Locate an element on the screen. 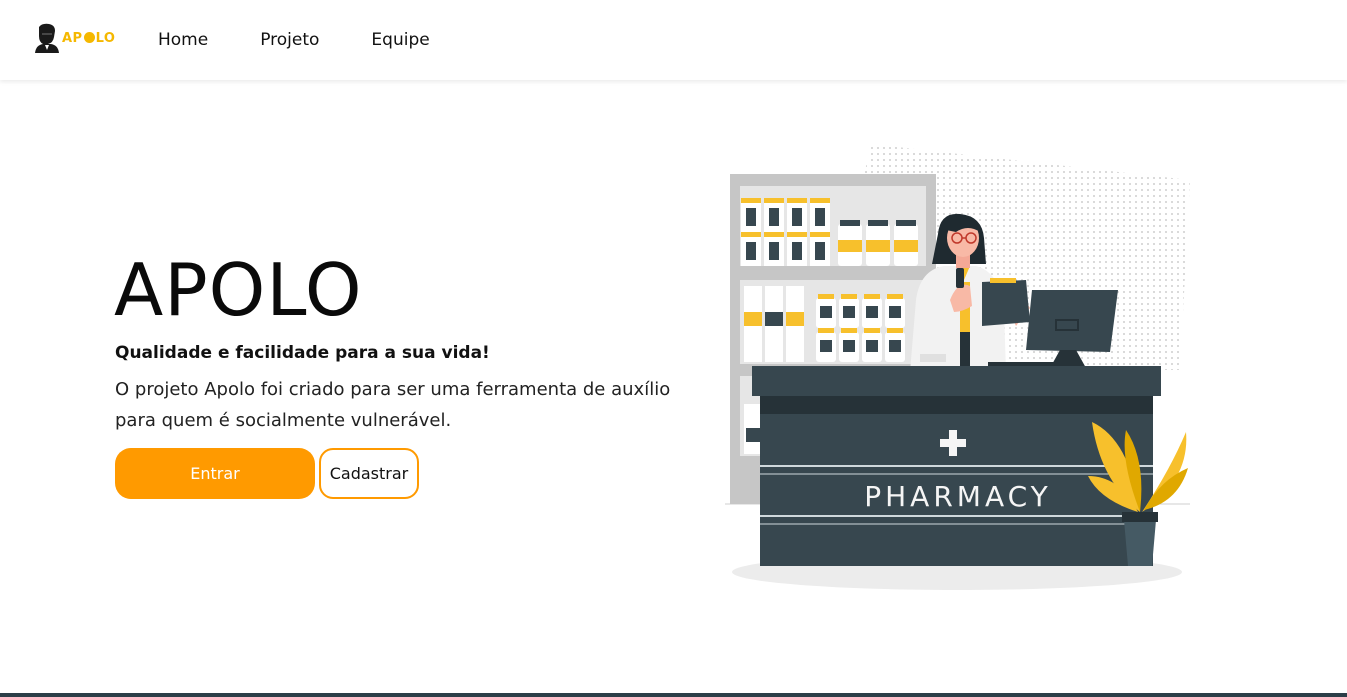 The height and width of the screenshot is (697, 1347). bottom-edge-bar is located at coordinates (673, 695).